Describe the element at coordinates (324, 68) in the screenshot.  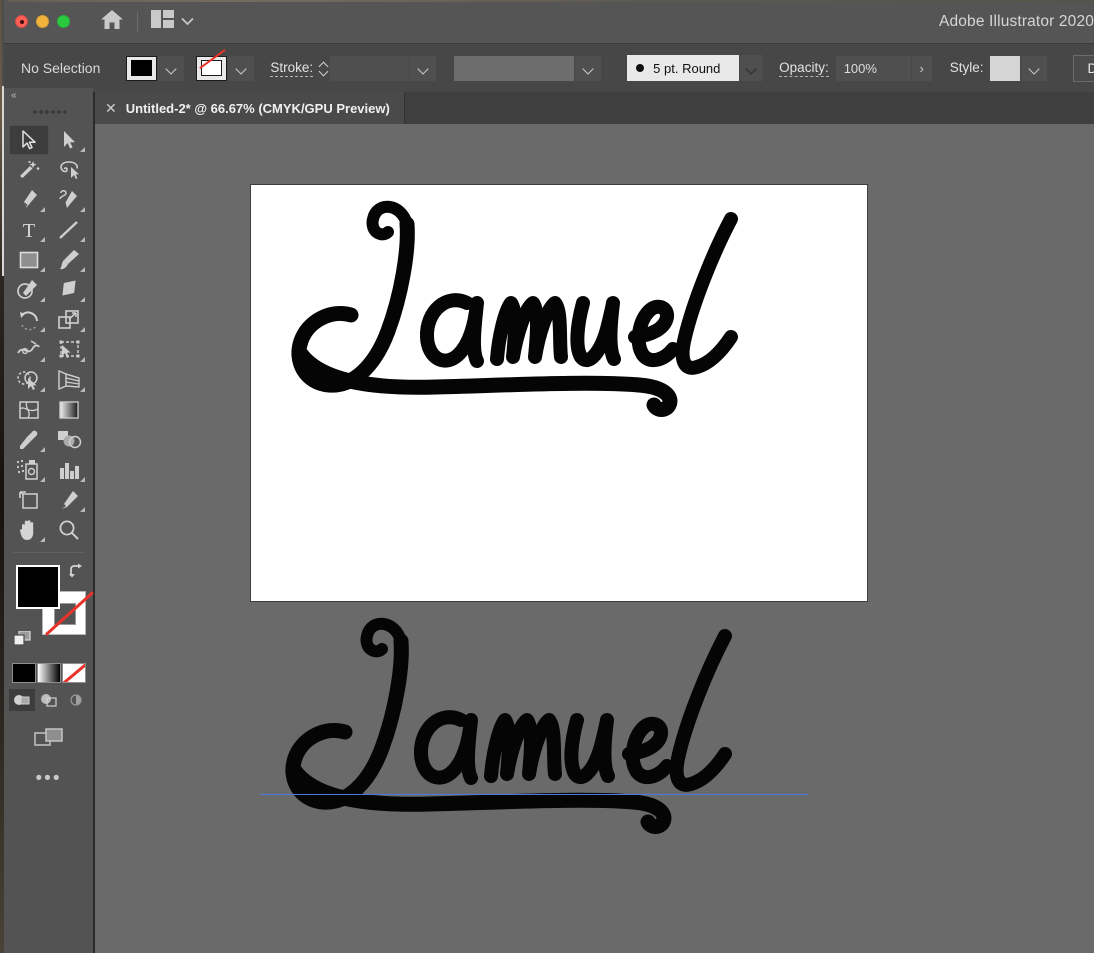
I see `stroke-weight-stepper` at that location.